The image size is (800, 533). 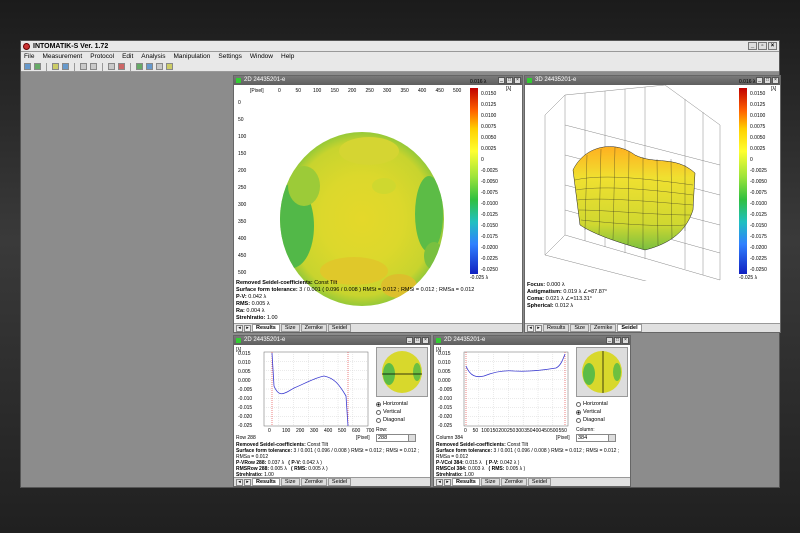 I want to click on x-tick-label: 100, so click(x=286, y=431).